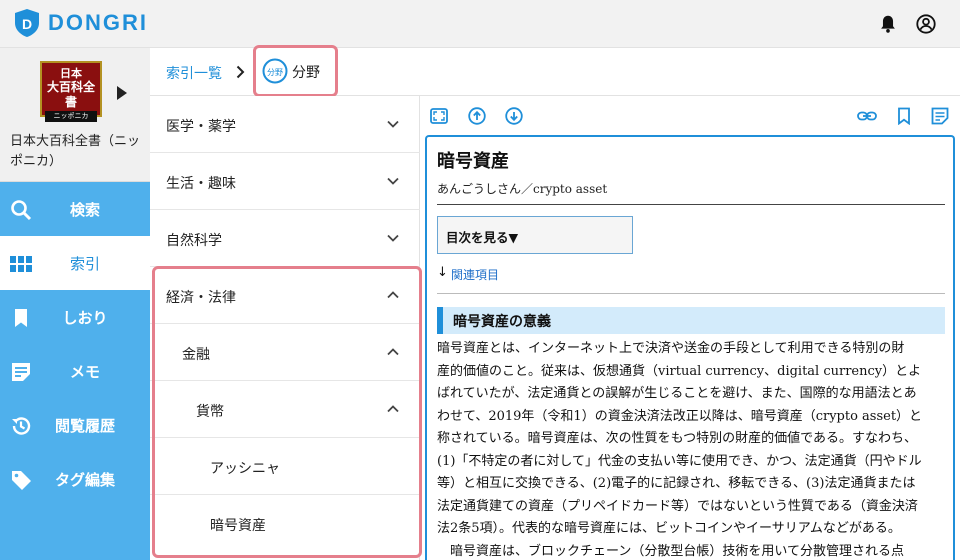 The image size is (960, 560). Describe the element at coordinates (194, 241) in the screenshot. I see `category-label: 自然科学` at that location.